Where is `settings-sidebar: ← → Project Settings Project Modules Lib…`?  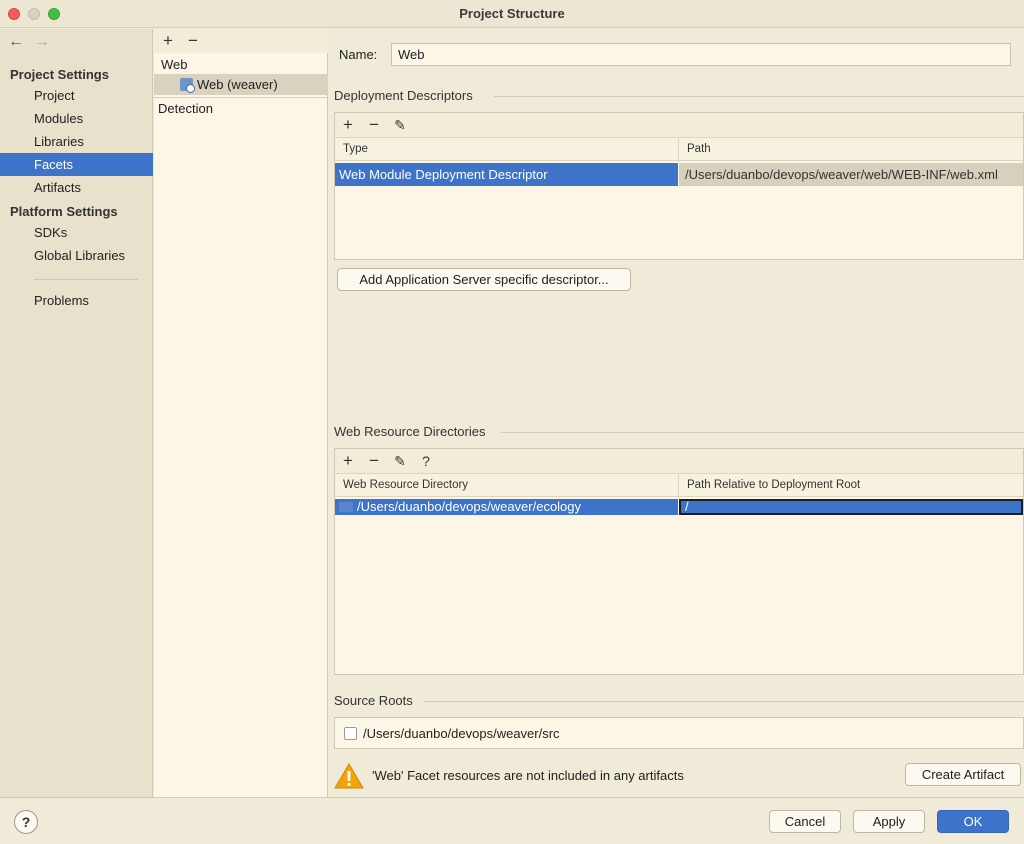
settings-sidebar: ← → Project Settings Project Modules Lib… is located at coordinates (76, 413).